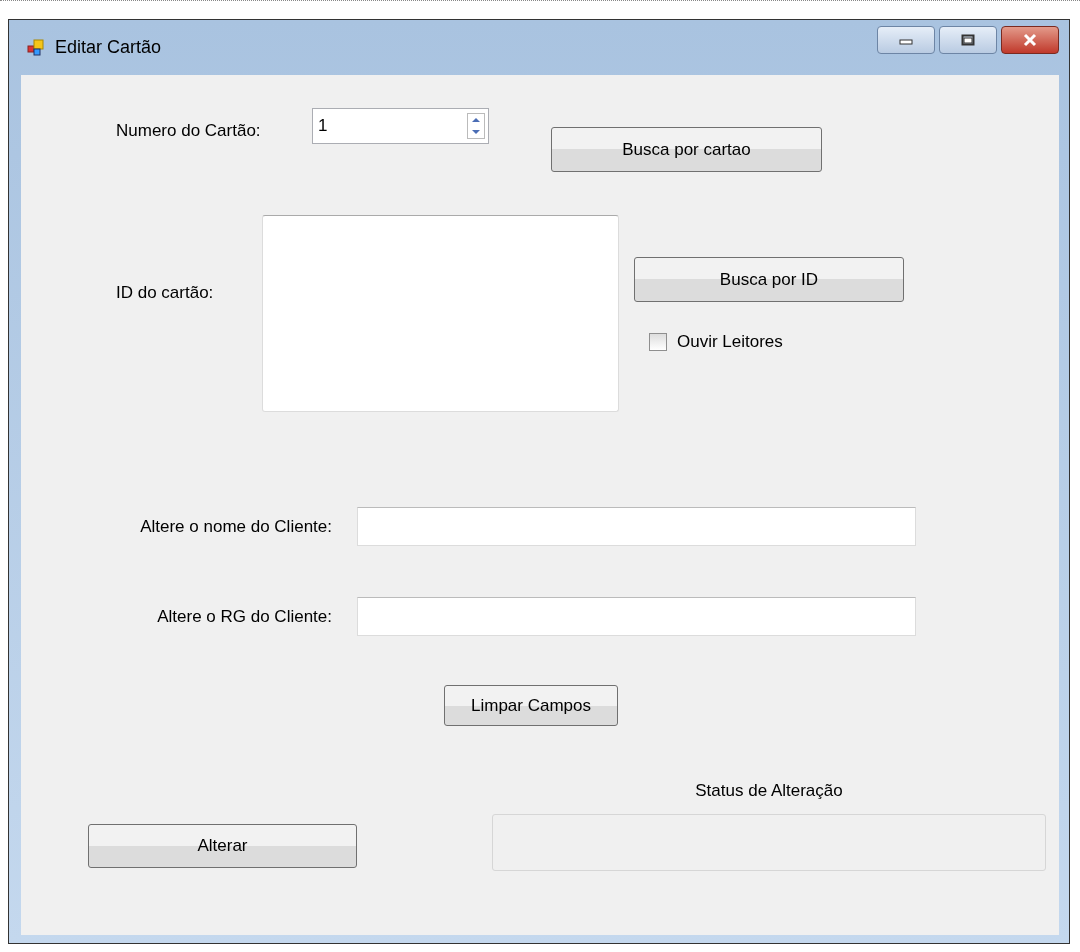  I want to click on client-rg-field, so click(636, 616).